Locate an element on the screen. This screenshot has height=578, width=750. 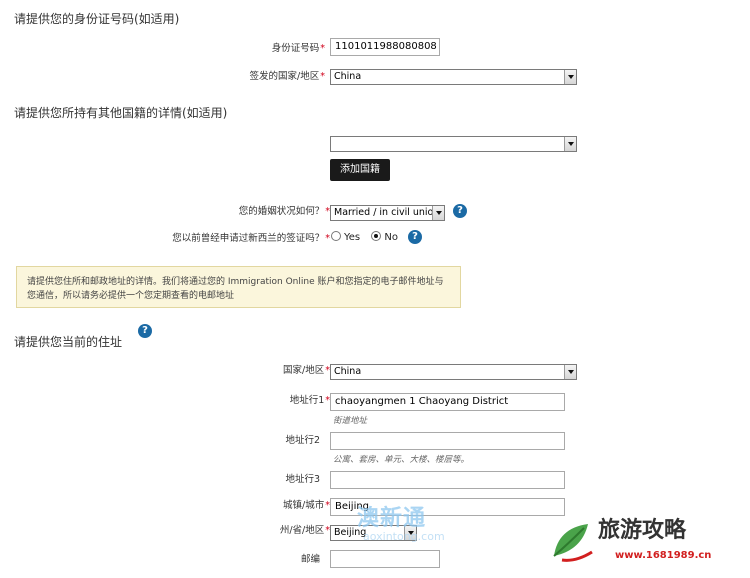
center-watermark-sub: aoxintong.com is located at coordinates (404, 536).